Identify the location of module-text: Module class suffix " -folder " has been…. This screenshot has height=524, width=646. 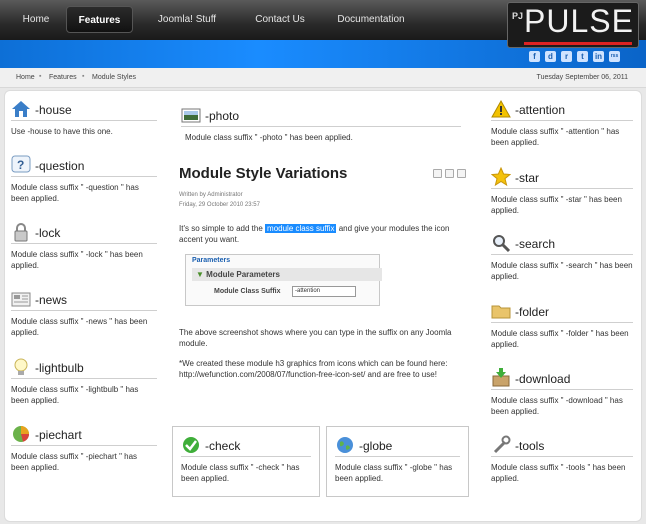
(560, 339).